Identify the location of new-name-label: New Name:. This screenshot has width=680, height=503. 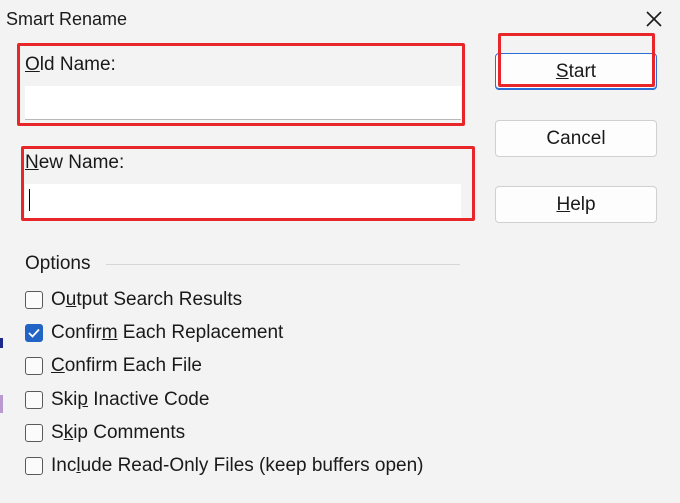
(75, 162).